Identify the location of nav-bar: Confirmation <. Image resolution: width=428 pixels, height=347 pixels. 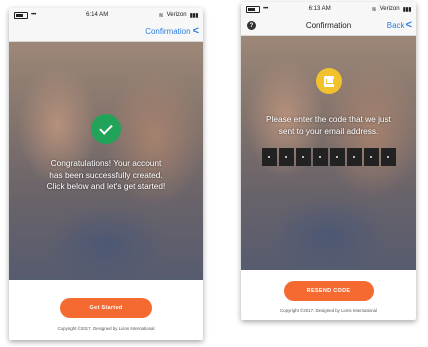
(106, 32).